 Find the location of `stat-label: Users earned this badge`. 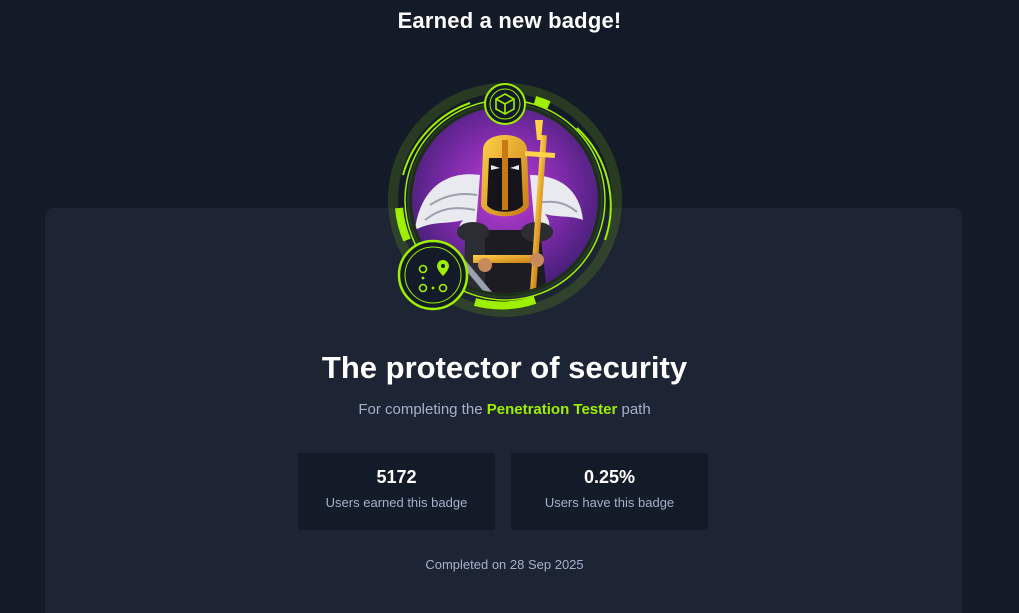

stat-label: Users earned this badge is located at coordinates (396, 502).